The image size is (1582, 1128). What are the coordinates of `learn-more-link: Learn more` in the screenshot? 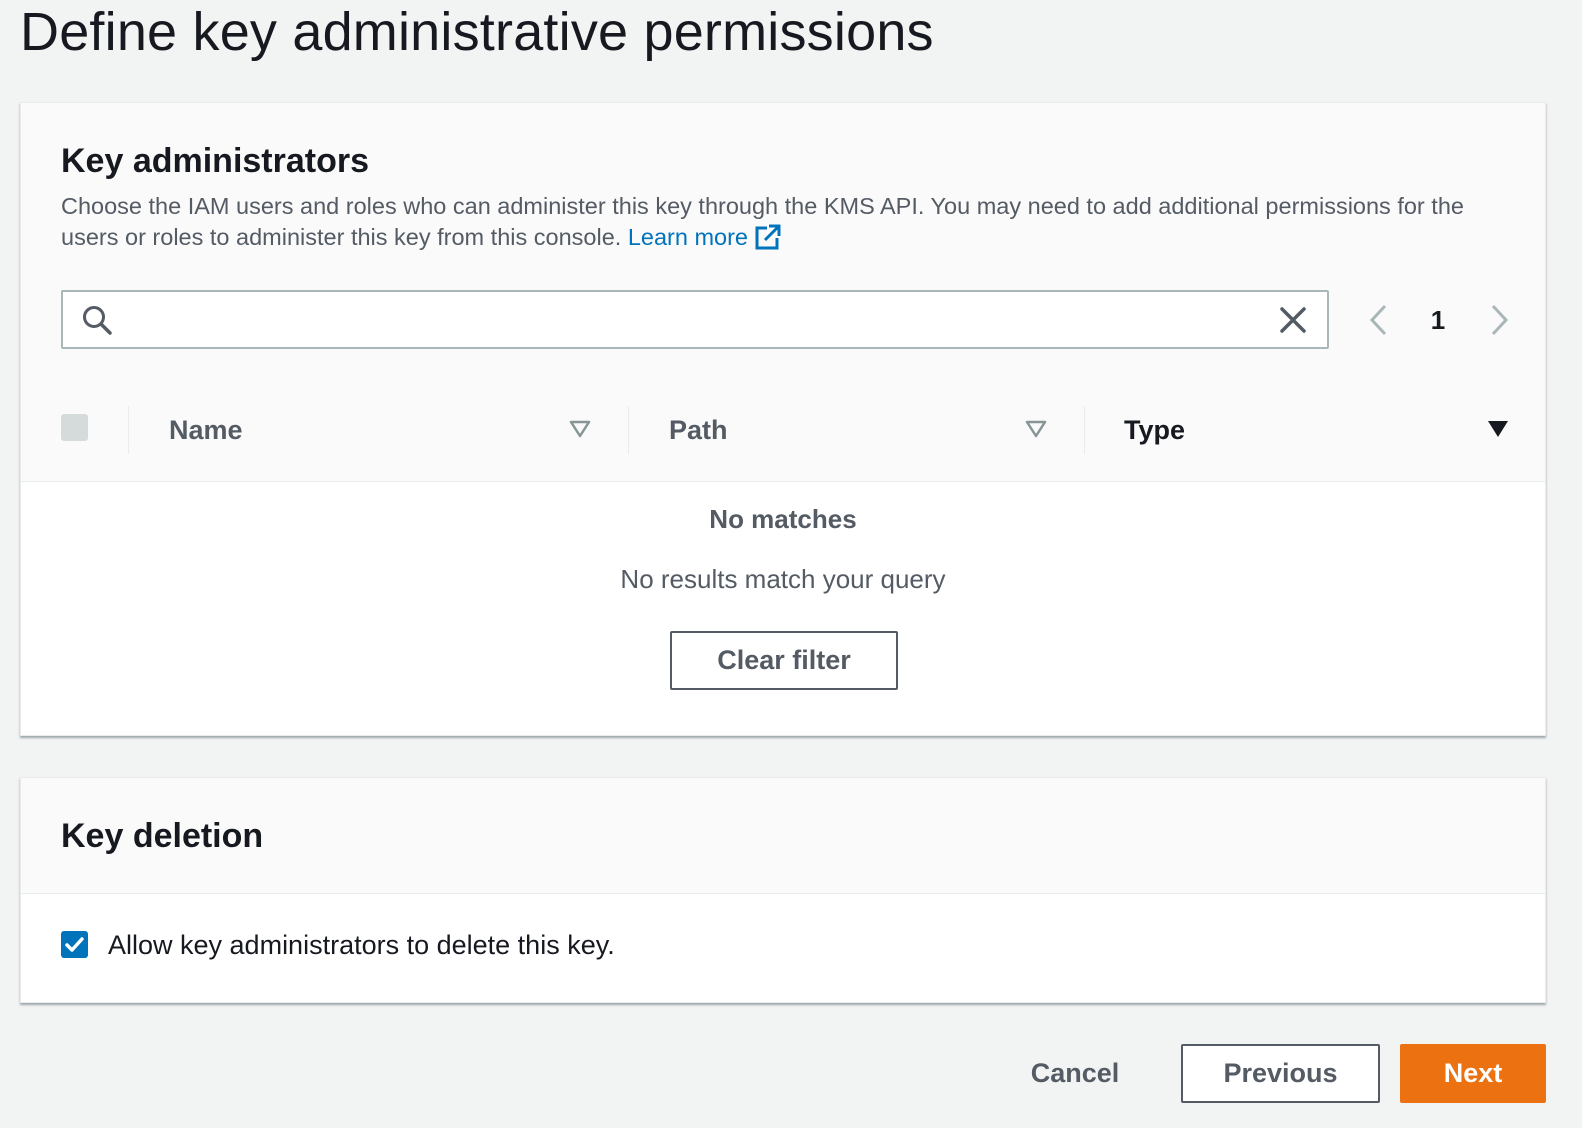 It's located at (705, 237).